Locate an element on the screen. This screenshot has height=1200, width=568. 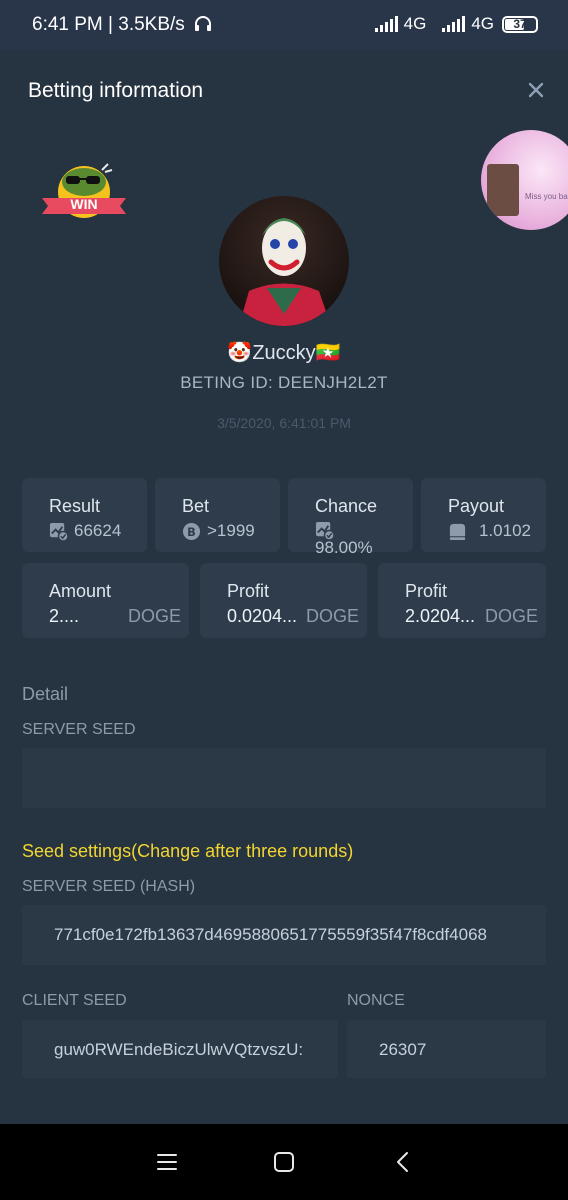
result-label: Result is located at coordinates (75, 506).